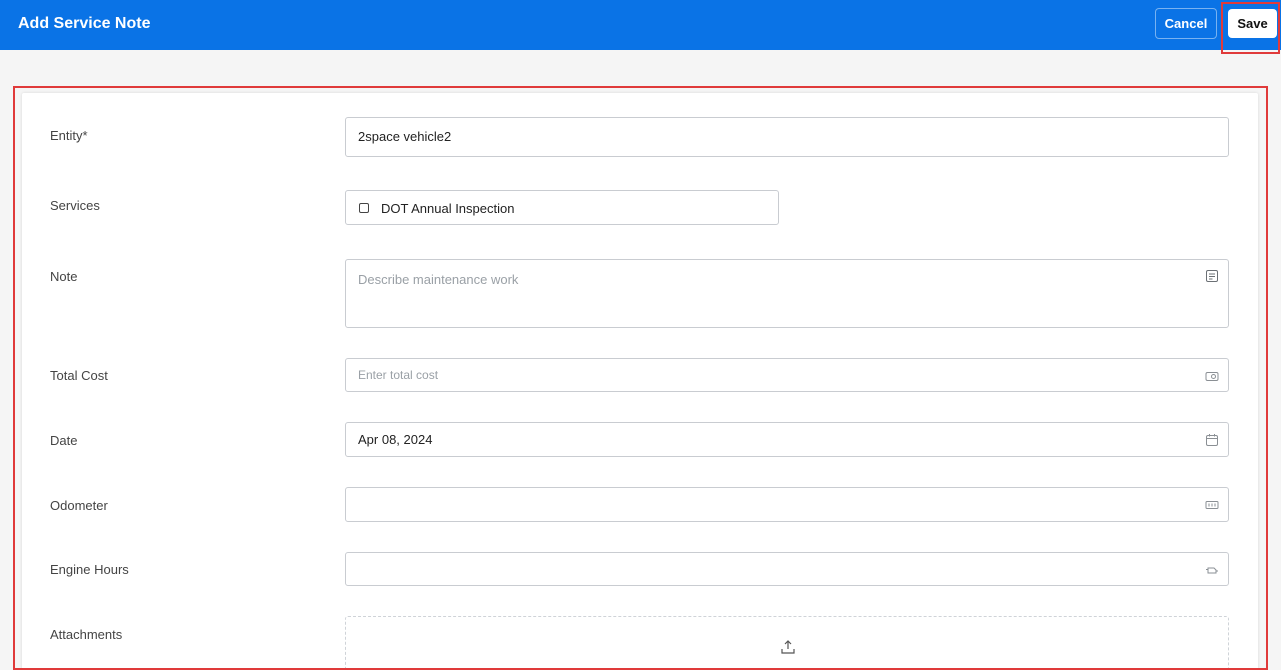 This screenshot has width=1281, height=670. What do you see at coordinates (84, 23) in the screenshot?
I see `page-title: Add Service Note` at bounding box center [84, 23].